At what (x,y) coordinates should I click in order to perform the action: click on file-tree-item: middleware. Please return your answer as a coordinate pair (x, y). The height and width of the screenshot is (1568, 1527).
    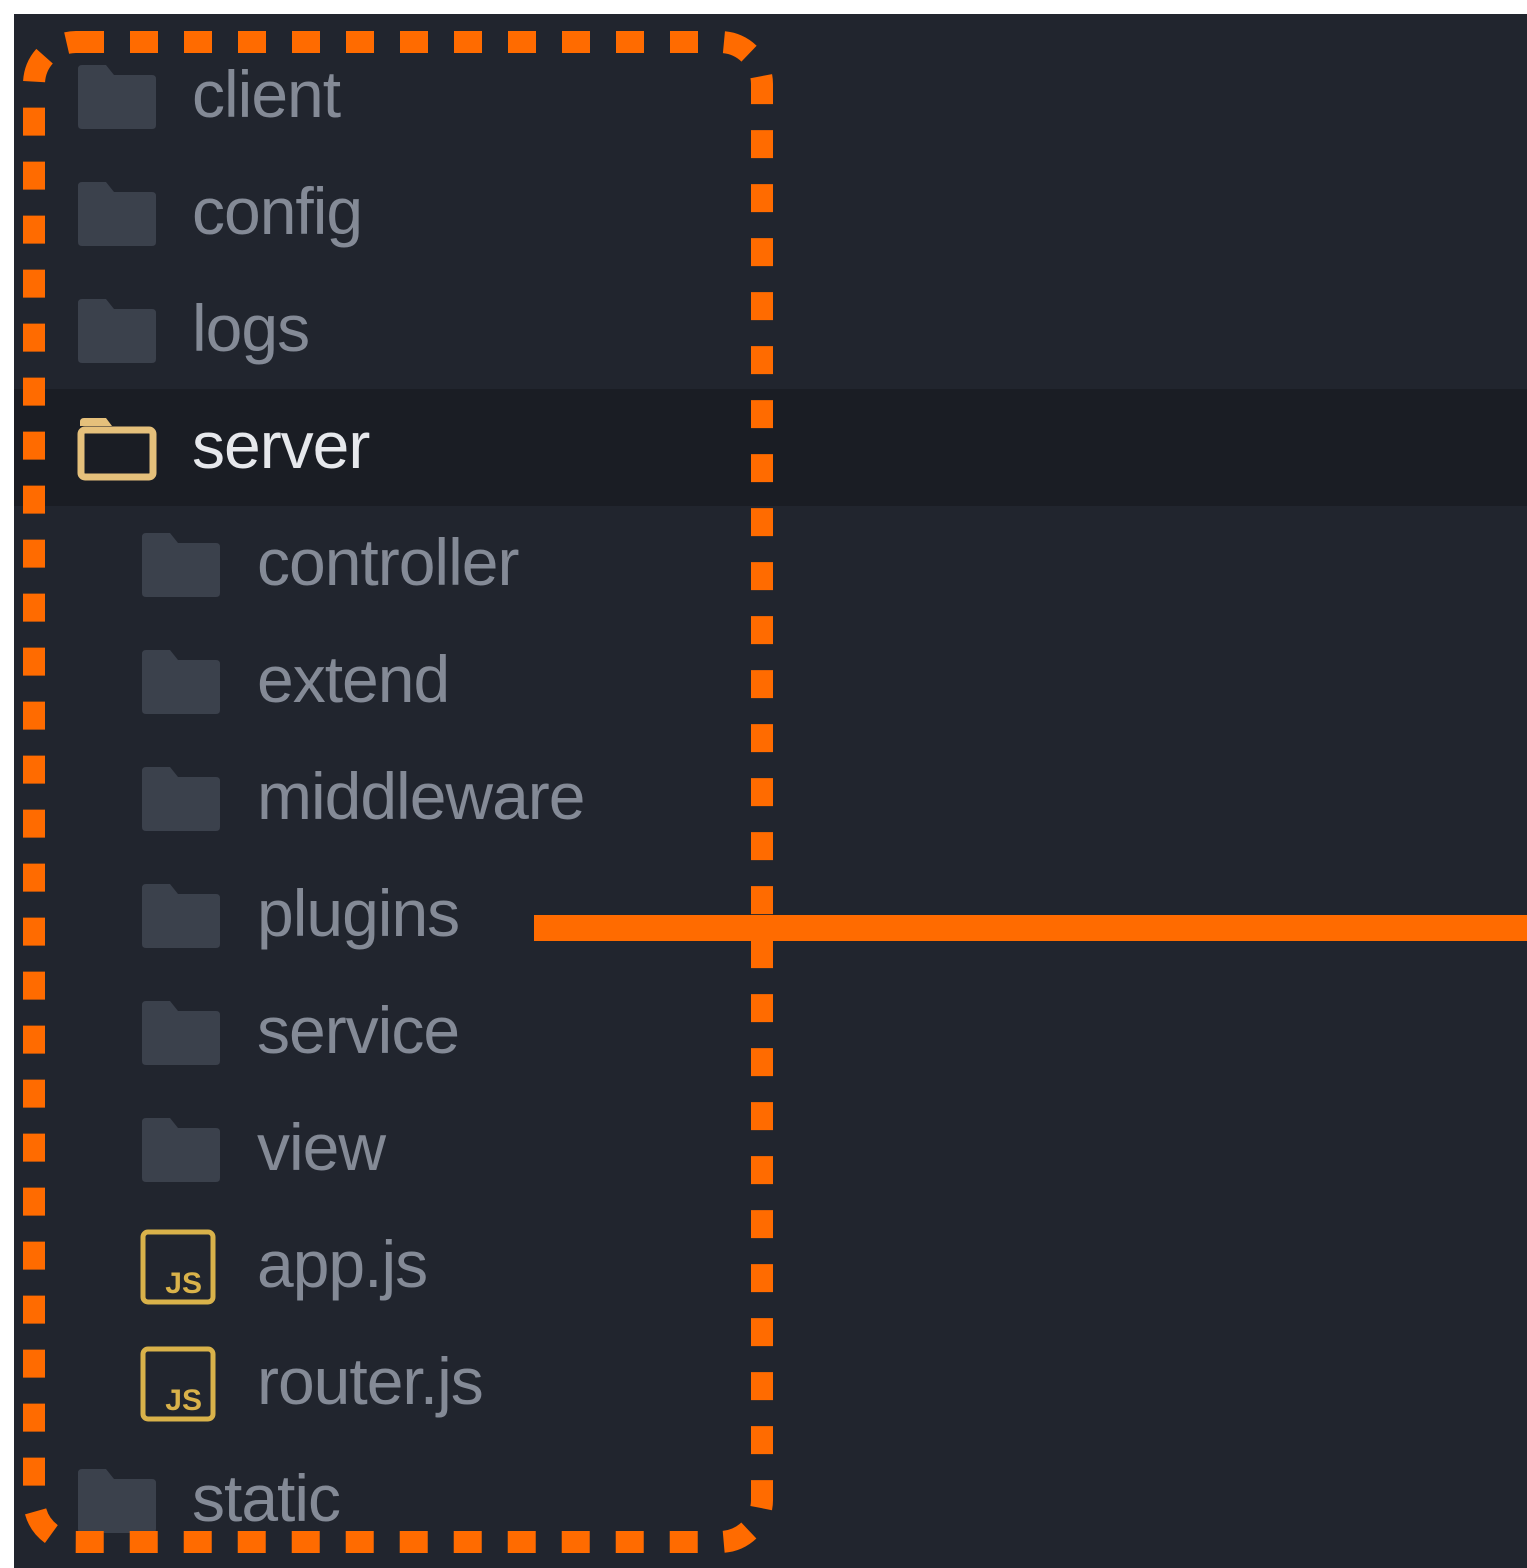
    Looking at the image, I should click on (770, 798).